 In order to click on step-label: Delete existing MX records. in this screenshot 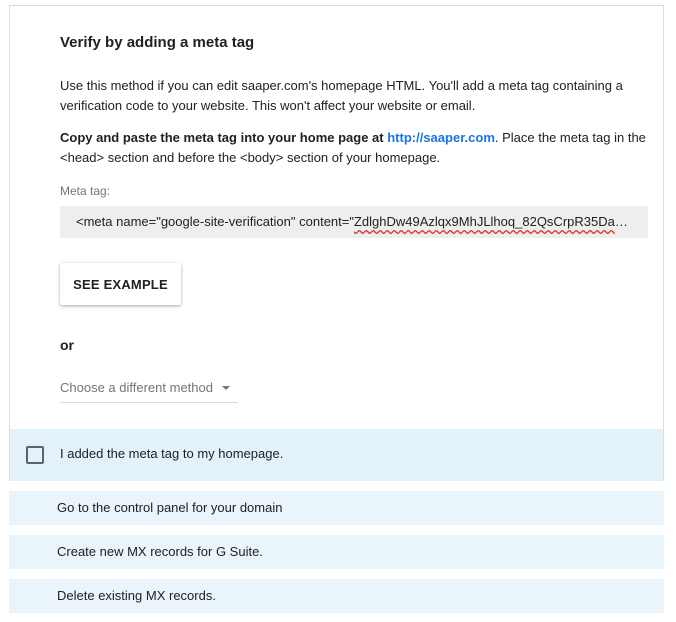, I will do `click(136, 595)`.